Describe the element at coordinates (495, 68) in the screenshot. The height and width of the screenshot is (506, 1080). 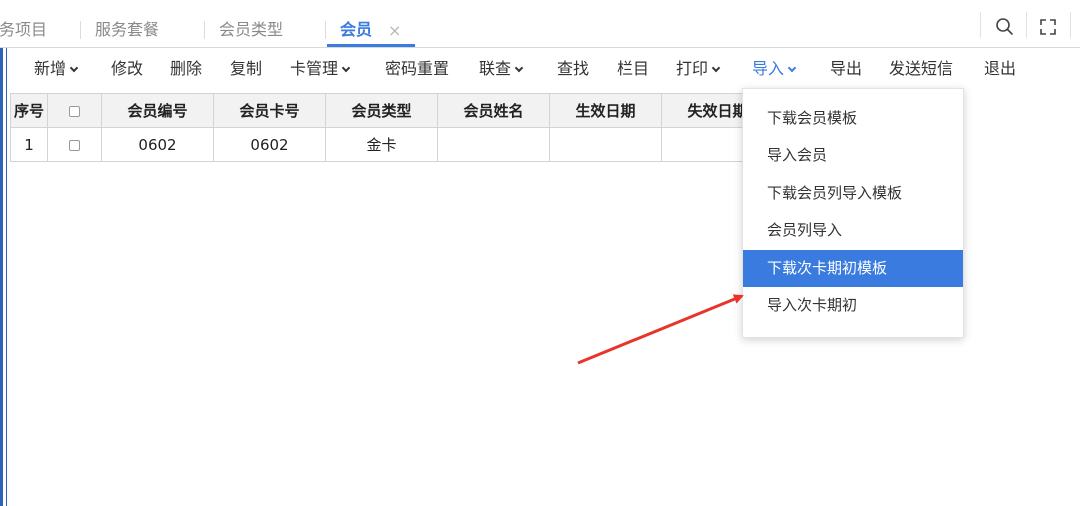
I see `linked-query-label: 联查` at that location.